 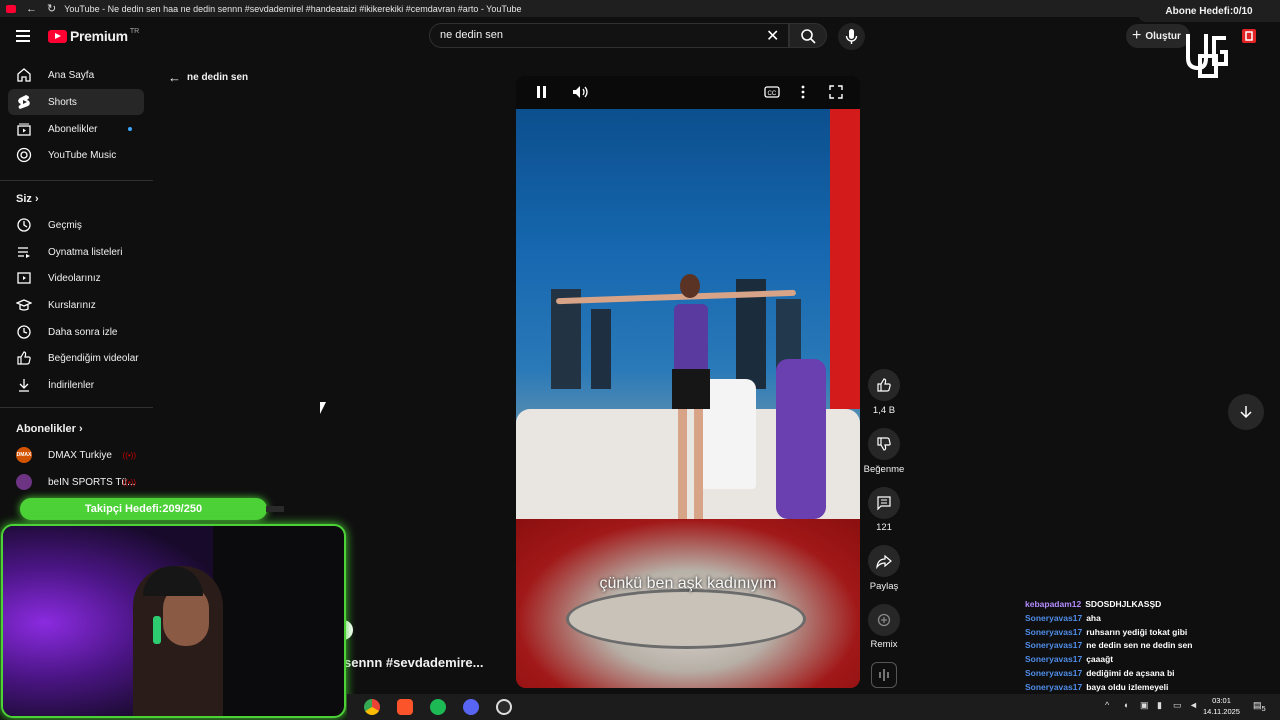 I want to click on sidebar-item-label: Ana Sayfa, so click(x=71, y=75).